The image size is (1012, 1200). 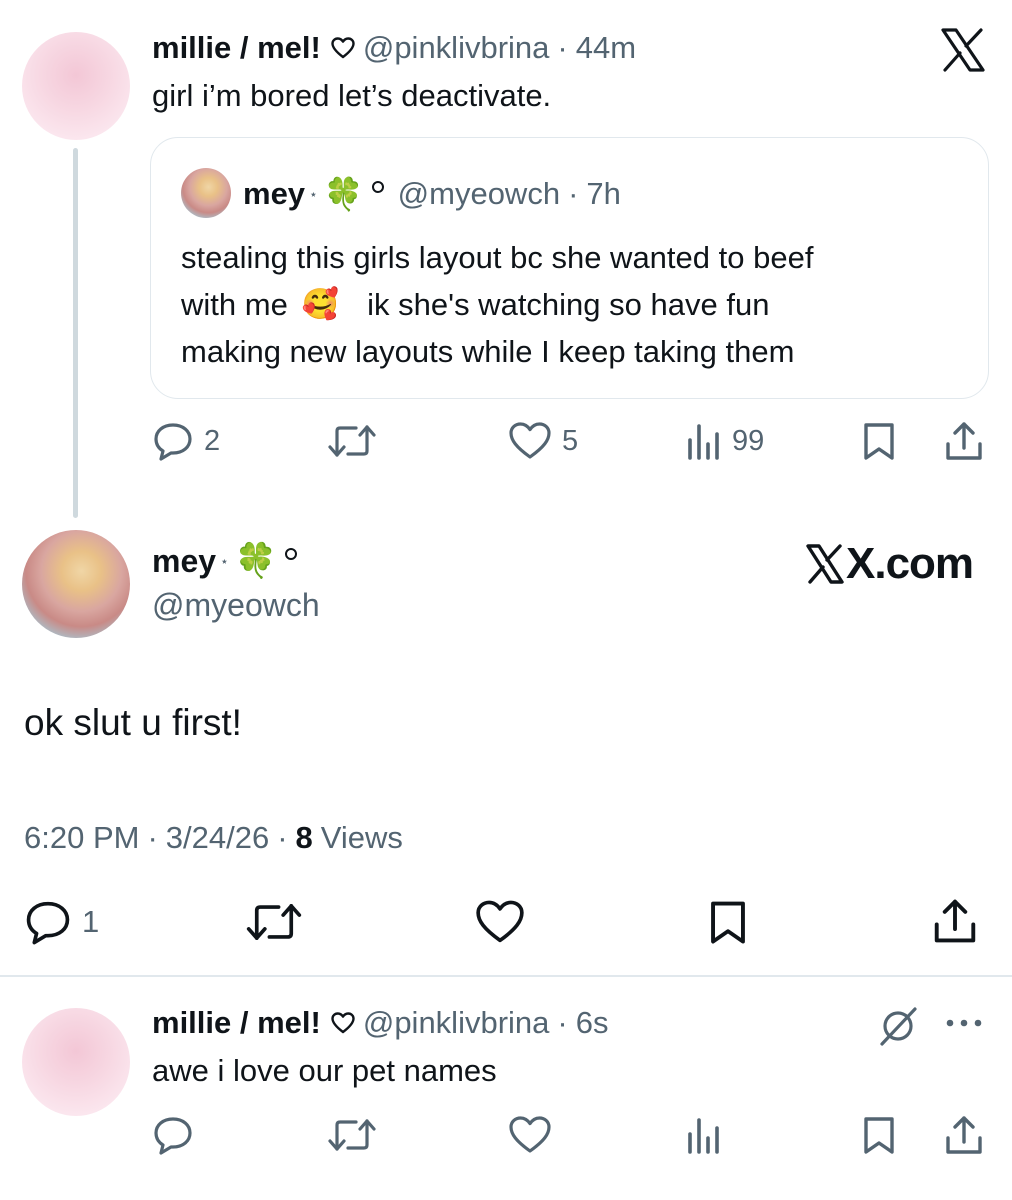 I want to click on quote-line-2b: ik she's watching so have fun, so click(x=568, y=304).